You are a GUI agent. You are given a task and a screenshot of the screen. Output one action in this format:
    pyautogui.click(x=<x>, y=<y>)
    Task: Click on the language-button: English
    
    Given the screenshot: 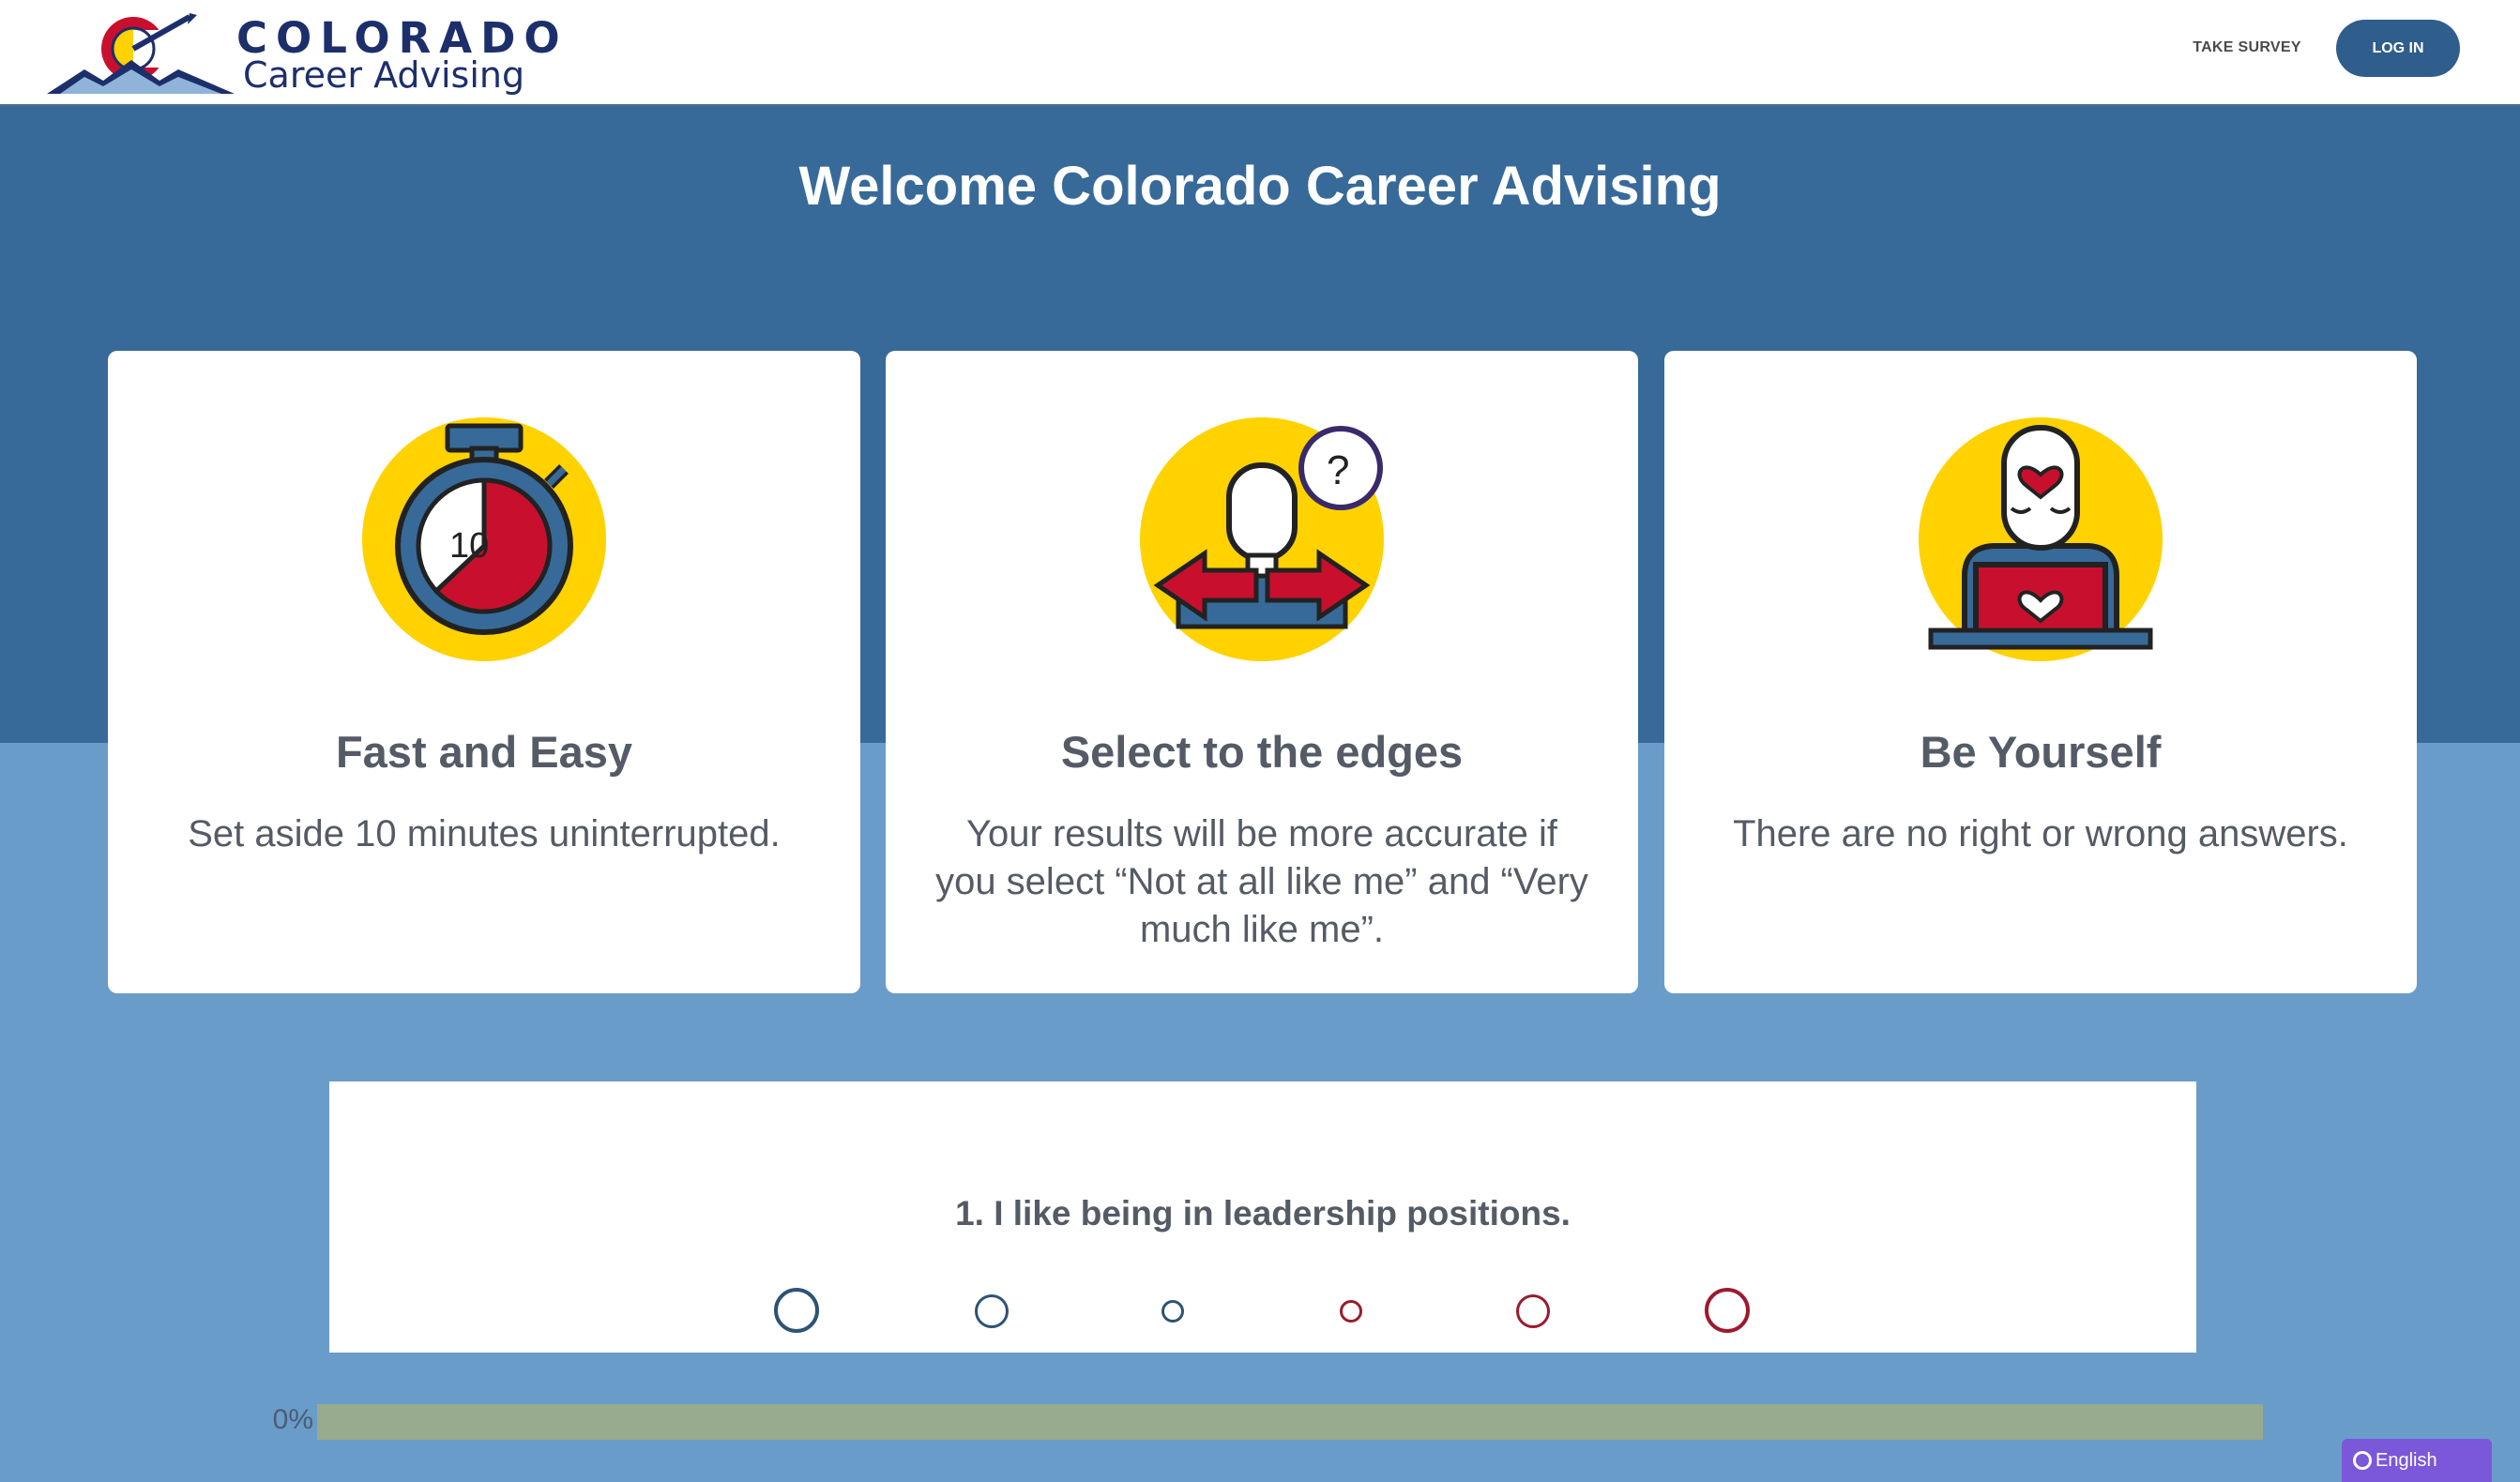 What is the action you would take?
    pyautogui.click(x=2417, y=1460)
    